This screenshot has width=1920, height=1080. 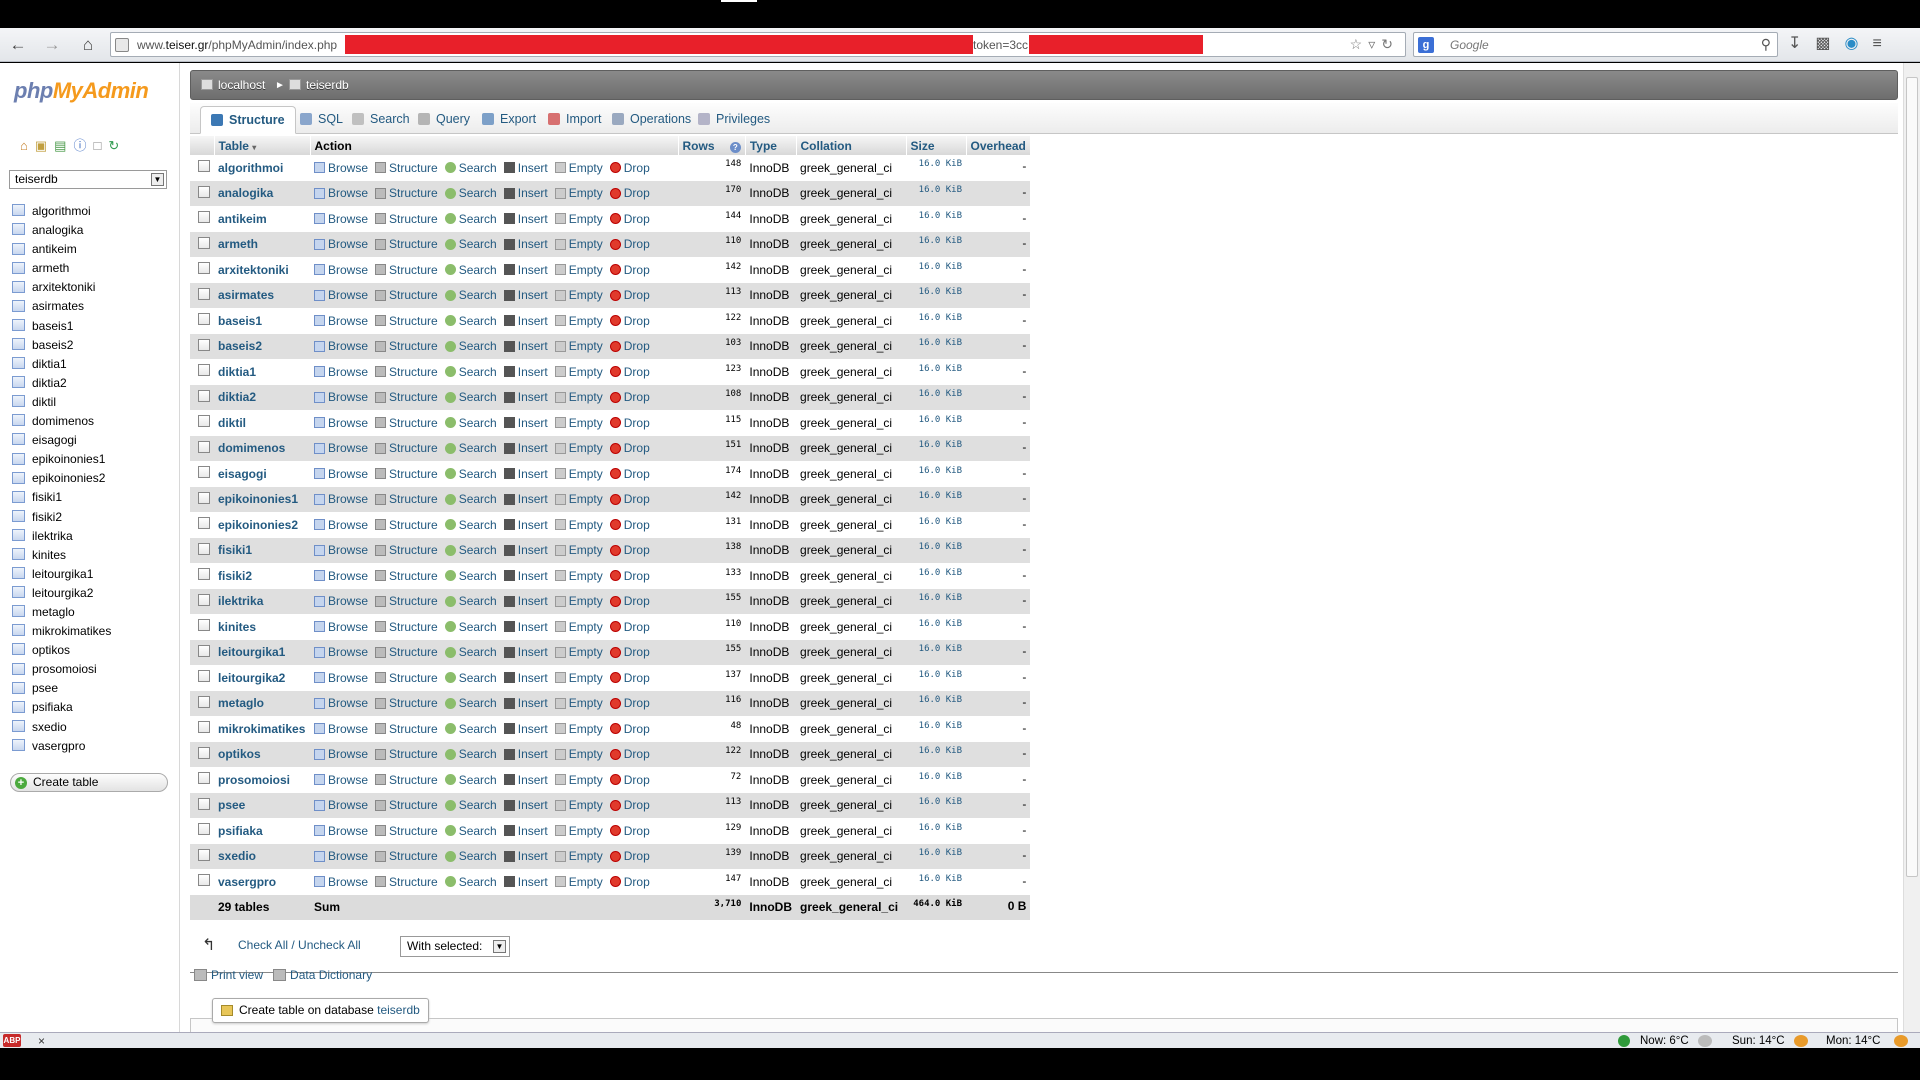 What do you see at coordinates (61, 287) in the screenshot?
I see `sidebar-table-item: arxitektoniki` at bounding box center [61, 287].